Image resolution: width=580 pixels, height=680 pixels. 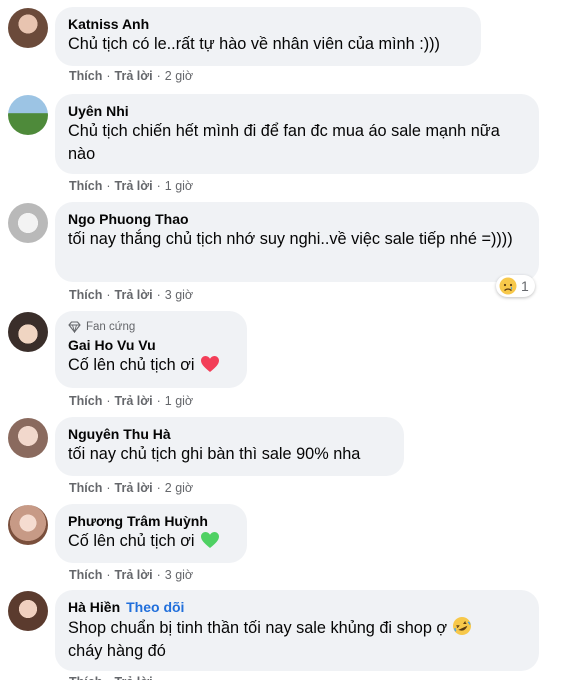 What do you see at coordinates (111, 677) in the screenshot?
I see `comment-actions: Thích · Trả lời` at bounding box center [111, 677].